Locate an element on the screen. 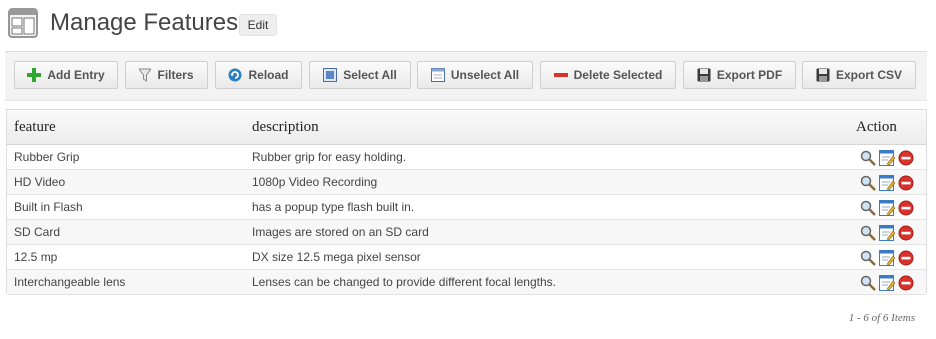 This screenshot has width=936, height=339. delete-selected-label: Delete Selected is located at coordinates (618, 75).